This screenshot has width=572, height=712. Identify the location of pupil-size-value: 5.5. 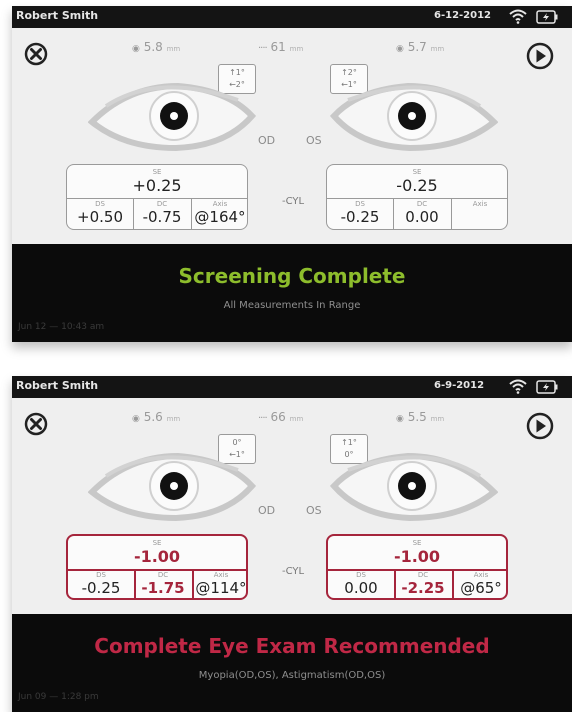
(417, 417).